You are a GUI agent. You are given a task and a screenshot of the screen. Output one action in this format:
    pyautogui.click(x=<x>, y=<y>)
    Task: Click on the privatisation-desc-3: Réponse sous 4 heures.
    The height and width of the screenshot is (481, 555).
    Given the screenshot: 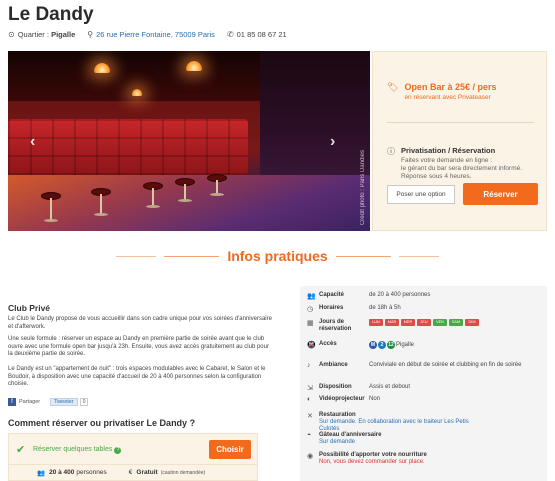 What is the action you would take?
    pyautogui.click(x=436, y=176)
    